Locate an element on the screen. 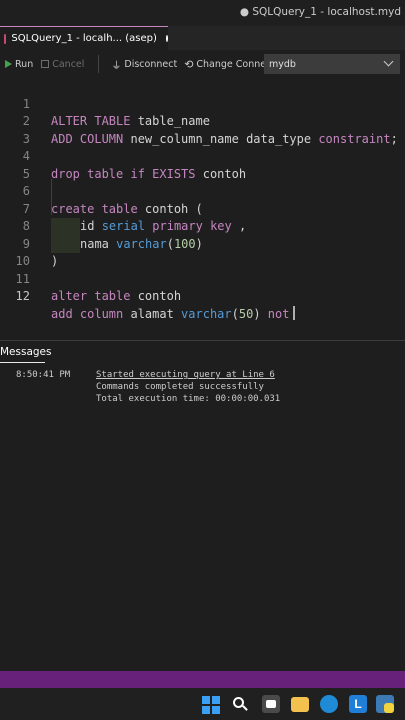 This screenshot has width=405, height=720. sync-icon: ⟲ is located at coordinates (189, 64).